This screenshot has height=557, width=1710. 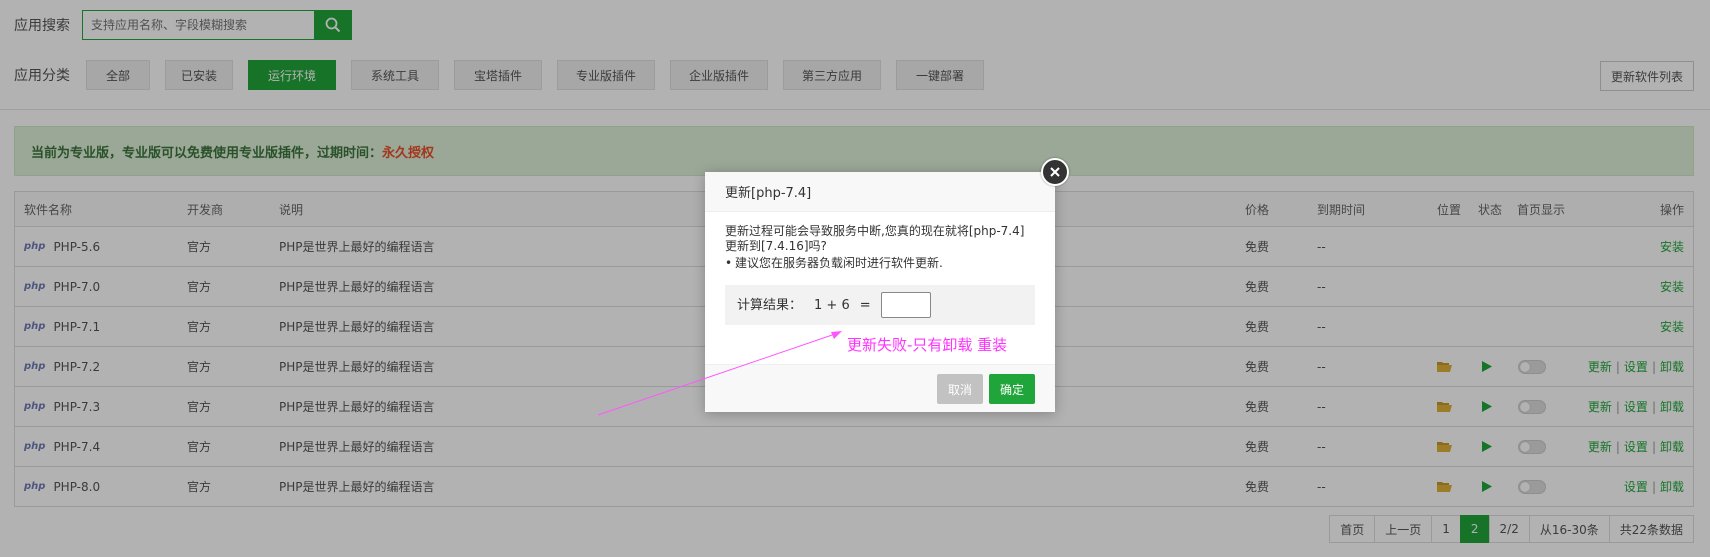 I want to click on close-button, so click(x=1055, y=172).